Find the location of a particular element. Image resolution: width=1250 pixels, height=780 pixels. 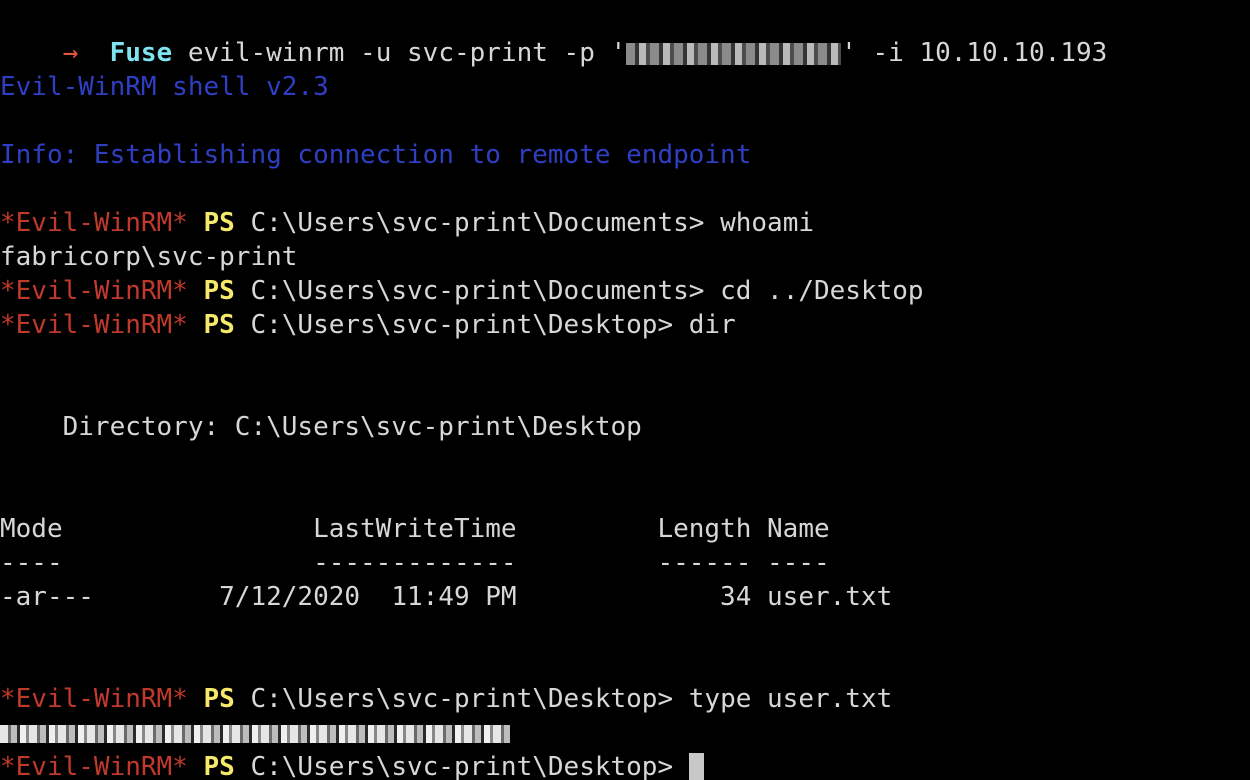

prompt-command: type user.txt is located at coordinates (783, 699).